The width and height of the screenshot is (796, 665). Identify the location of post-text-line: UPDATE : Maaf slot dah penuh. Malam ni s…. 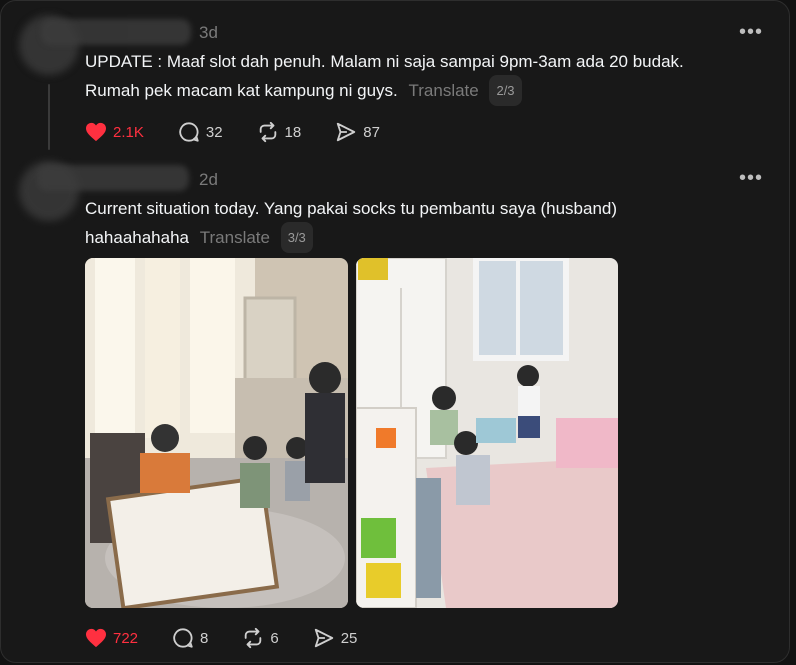
(384, 61).